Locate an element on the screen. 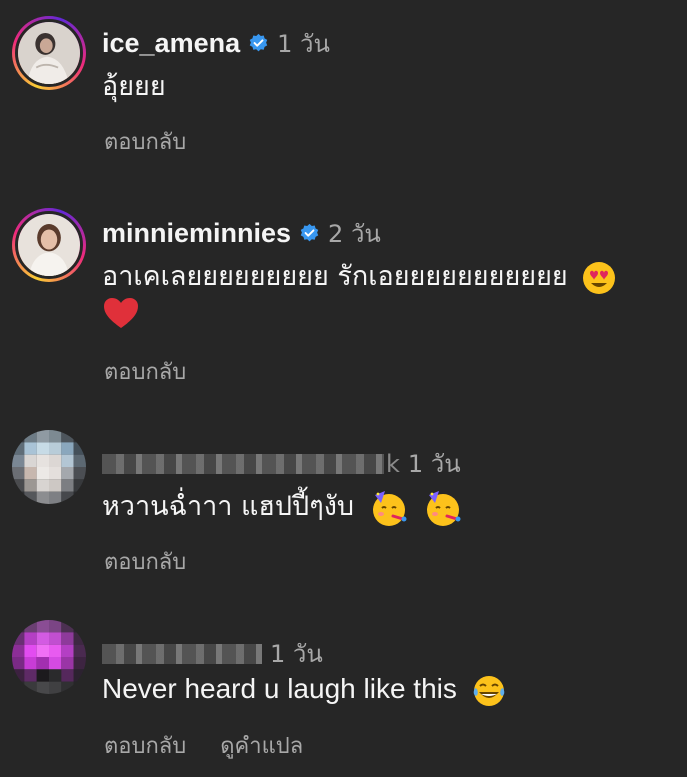  tears-of-joy-emoji is located at coordinates (488, 690).